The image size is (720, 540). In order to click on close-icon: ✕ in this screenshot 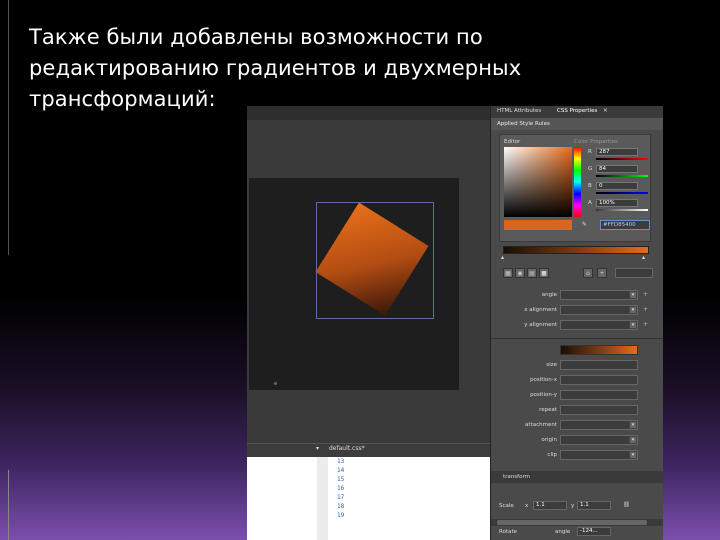, I will do `click(605, 111)`.